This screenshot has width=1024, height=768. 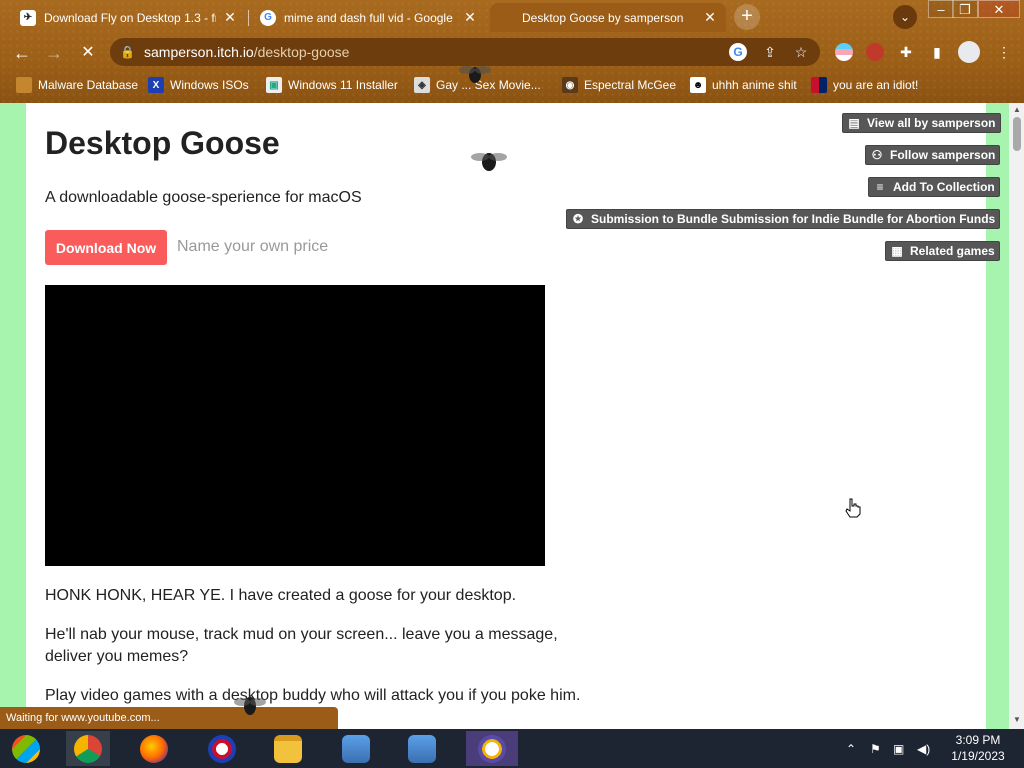 What do you see at coordinates (162, 143) in the screenshot?
I see `page-title: Desktop Goose` at bounding box center [162, 143].